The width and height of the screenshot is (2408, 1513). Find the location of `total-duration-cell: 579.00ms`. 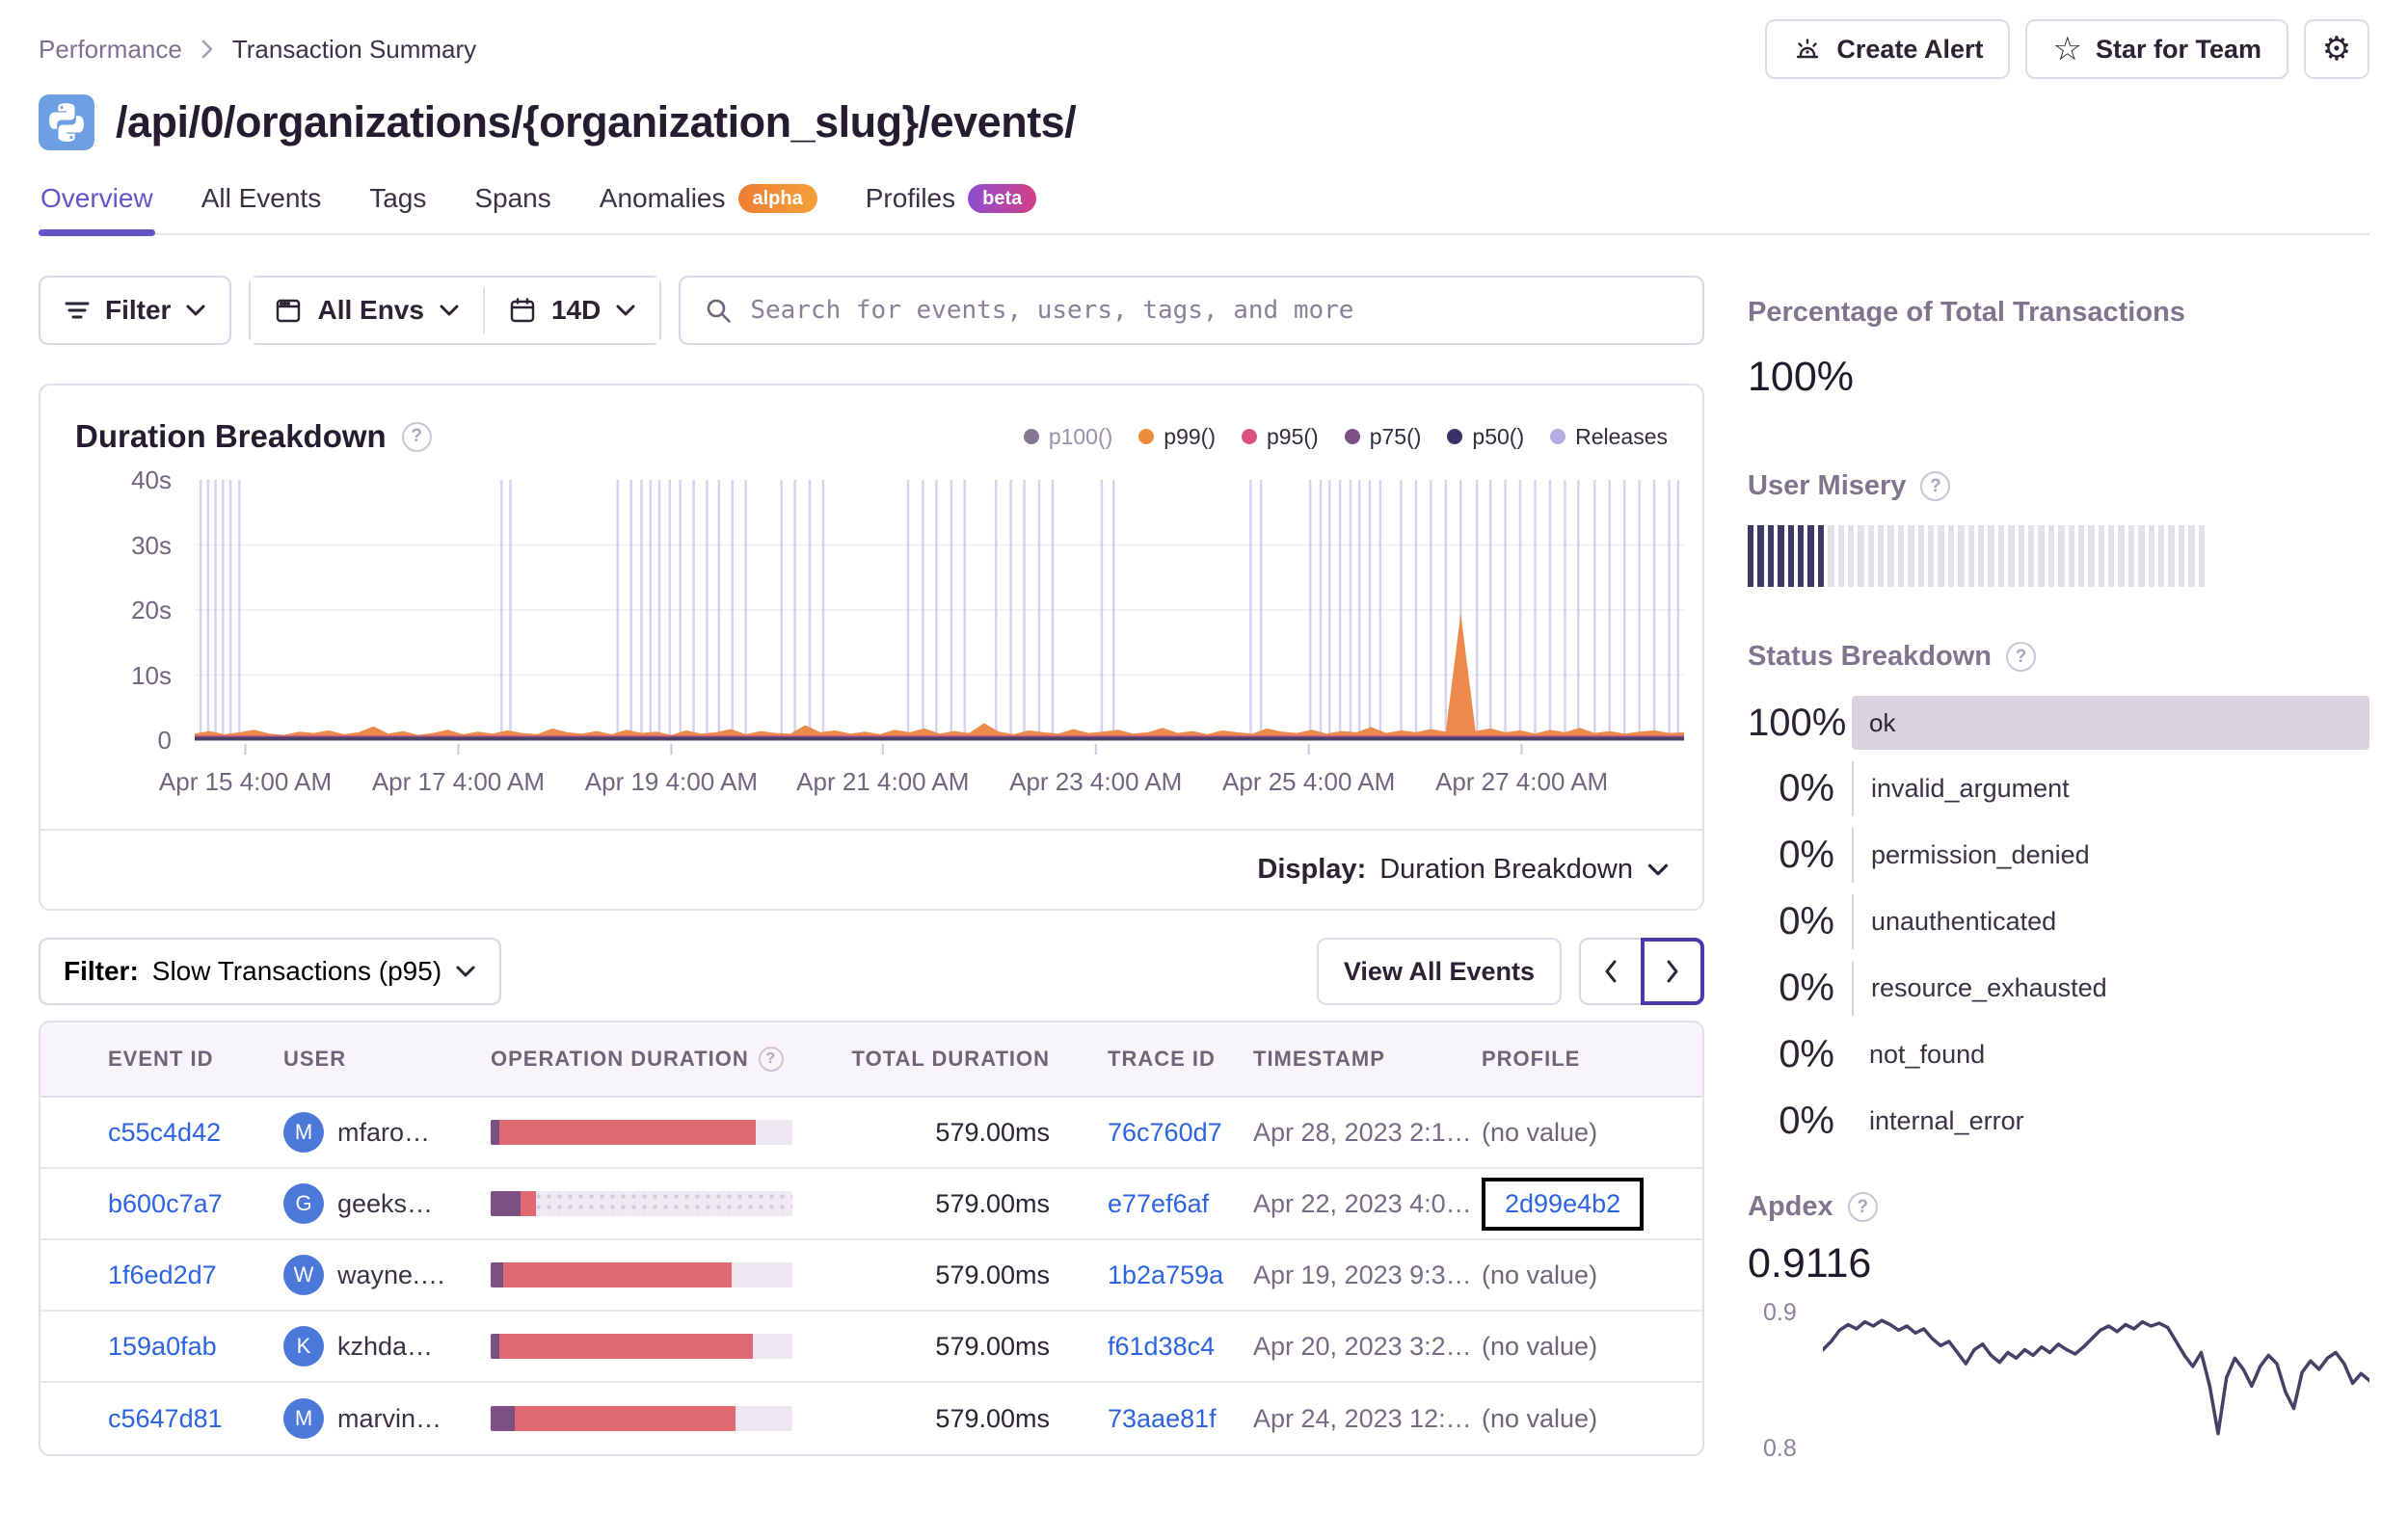

total-duration-cell: 579.00ms is located at coordinates (934, 1133).